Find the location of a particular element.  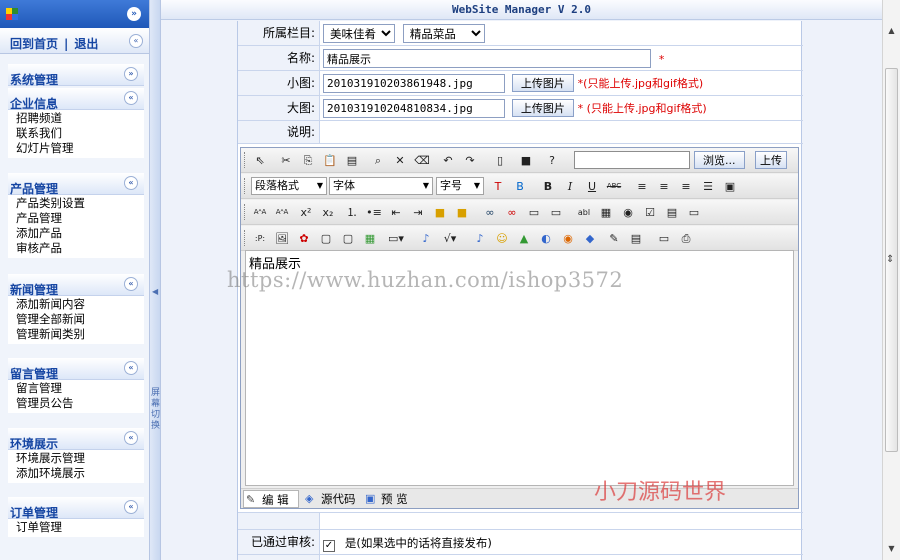

font-increase-icon: AᴬA is located at coordinates (282, 212).